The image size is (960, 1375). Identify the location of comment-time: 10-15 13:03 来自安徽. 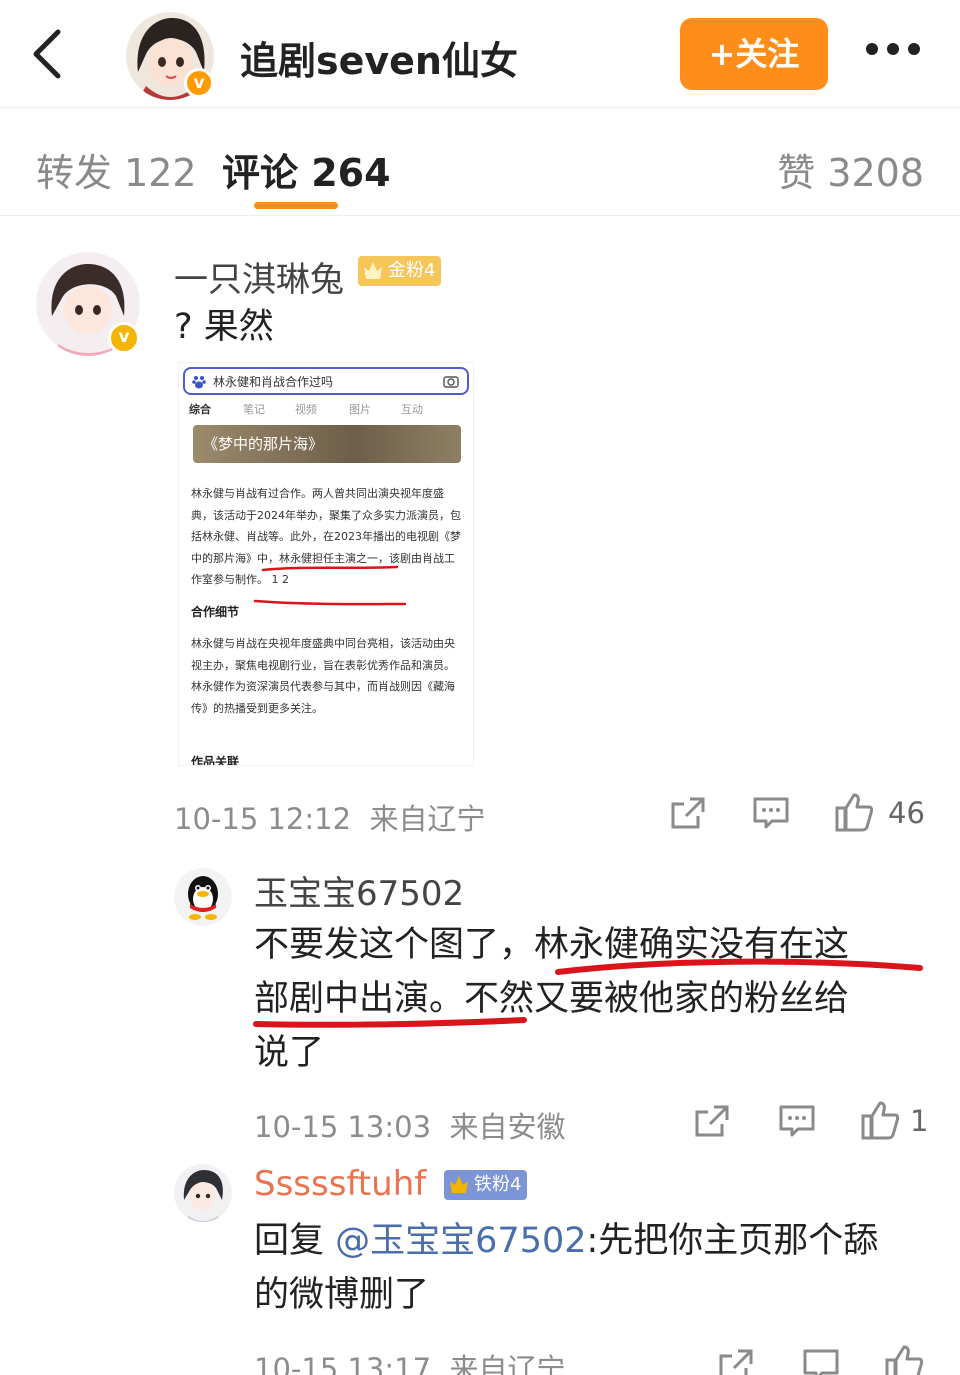
(410, 1127).